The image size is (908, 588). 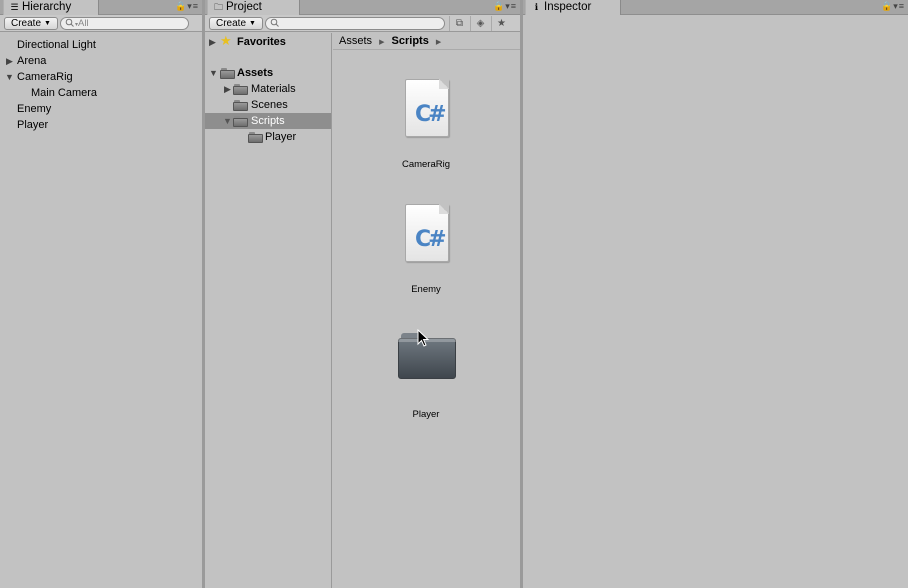 I want to click on inspector-tab-controls: 🔒▾≡, so click(x=893, y=6).